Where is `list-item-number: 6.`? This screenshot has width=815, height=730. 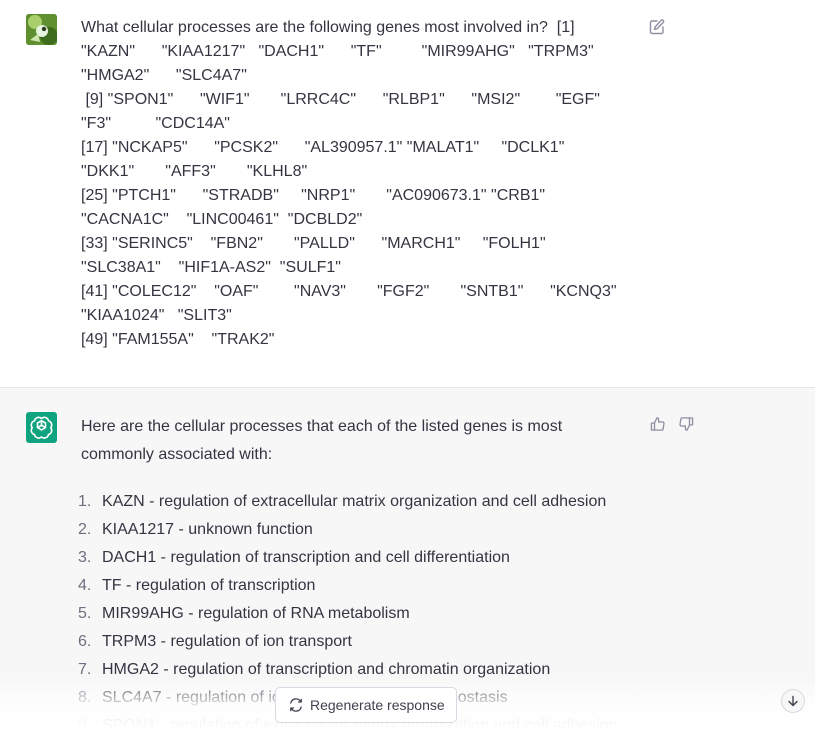 list-item-number: 6. is located at coordinates (85, 641).